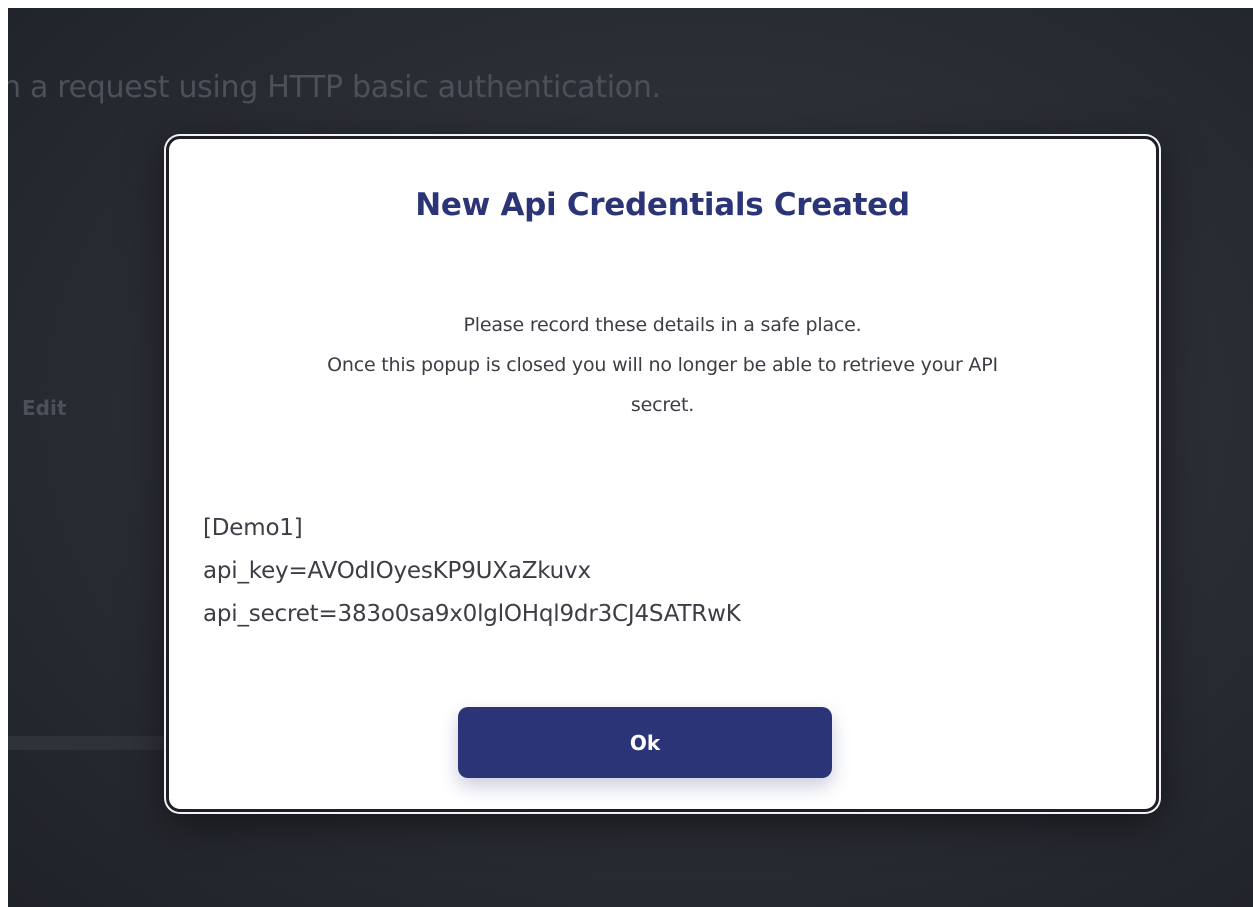  What do you see at coordinates (93, 743) in the screenshot?
I see `background-divider` at bounding box center [93, 743].